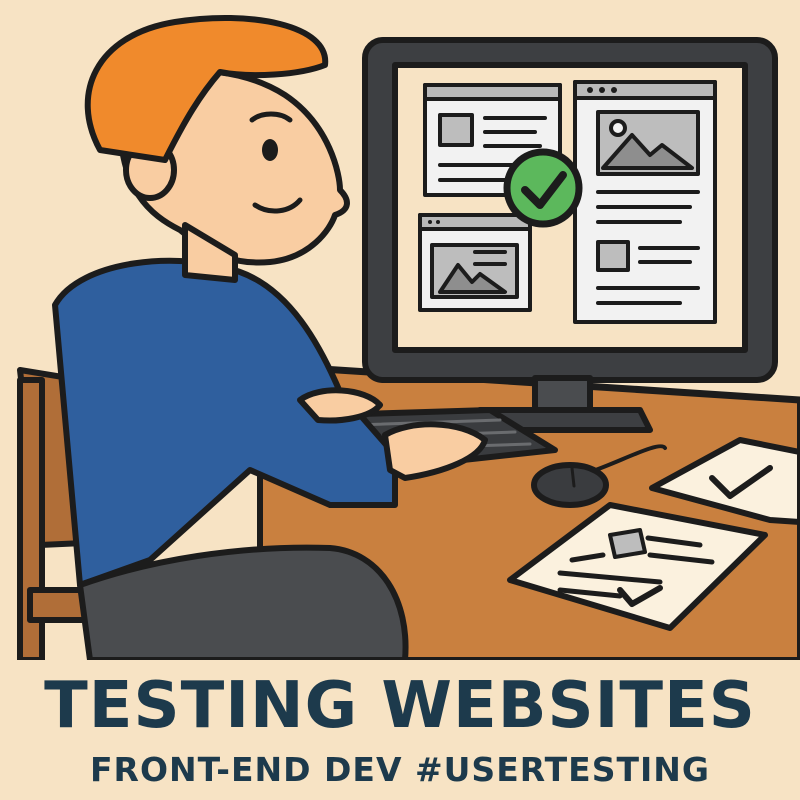 This screenshot has height=800, width=800. Describe the element at coordinates (543, 188) in the screenshot. I see `check-circle-icon` at that location.